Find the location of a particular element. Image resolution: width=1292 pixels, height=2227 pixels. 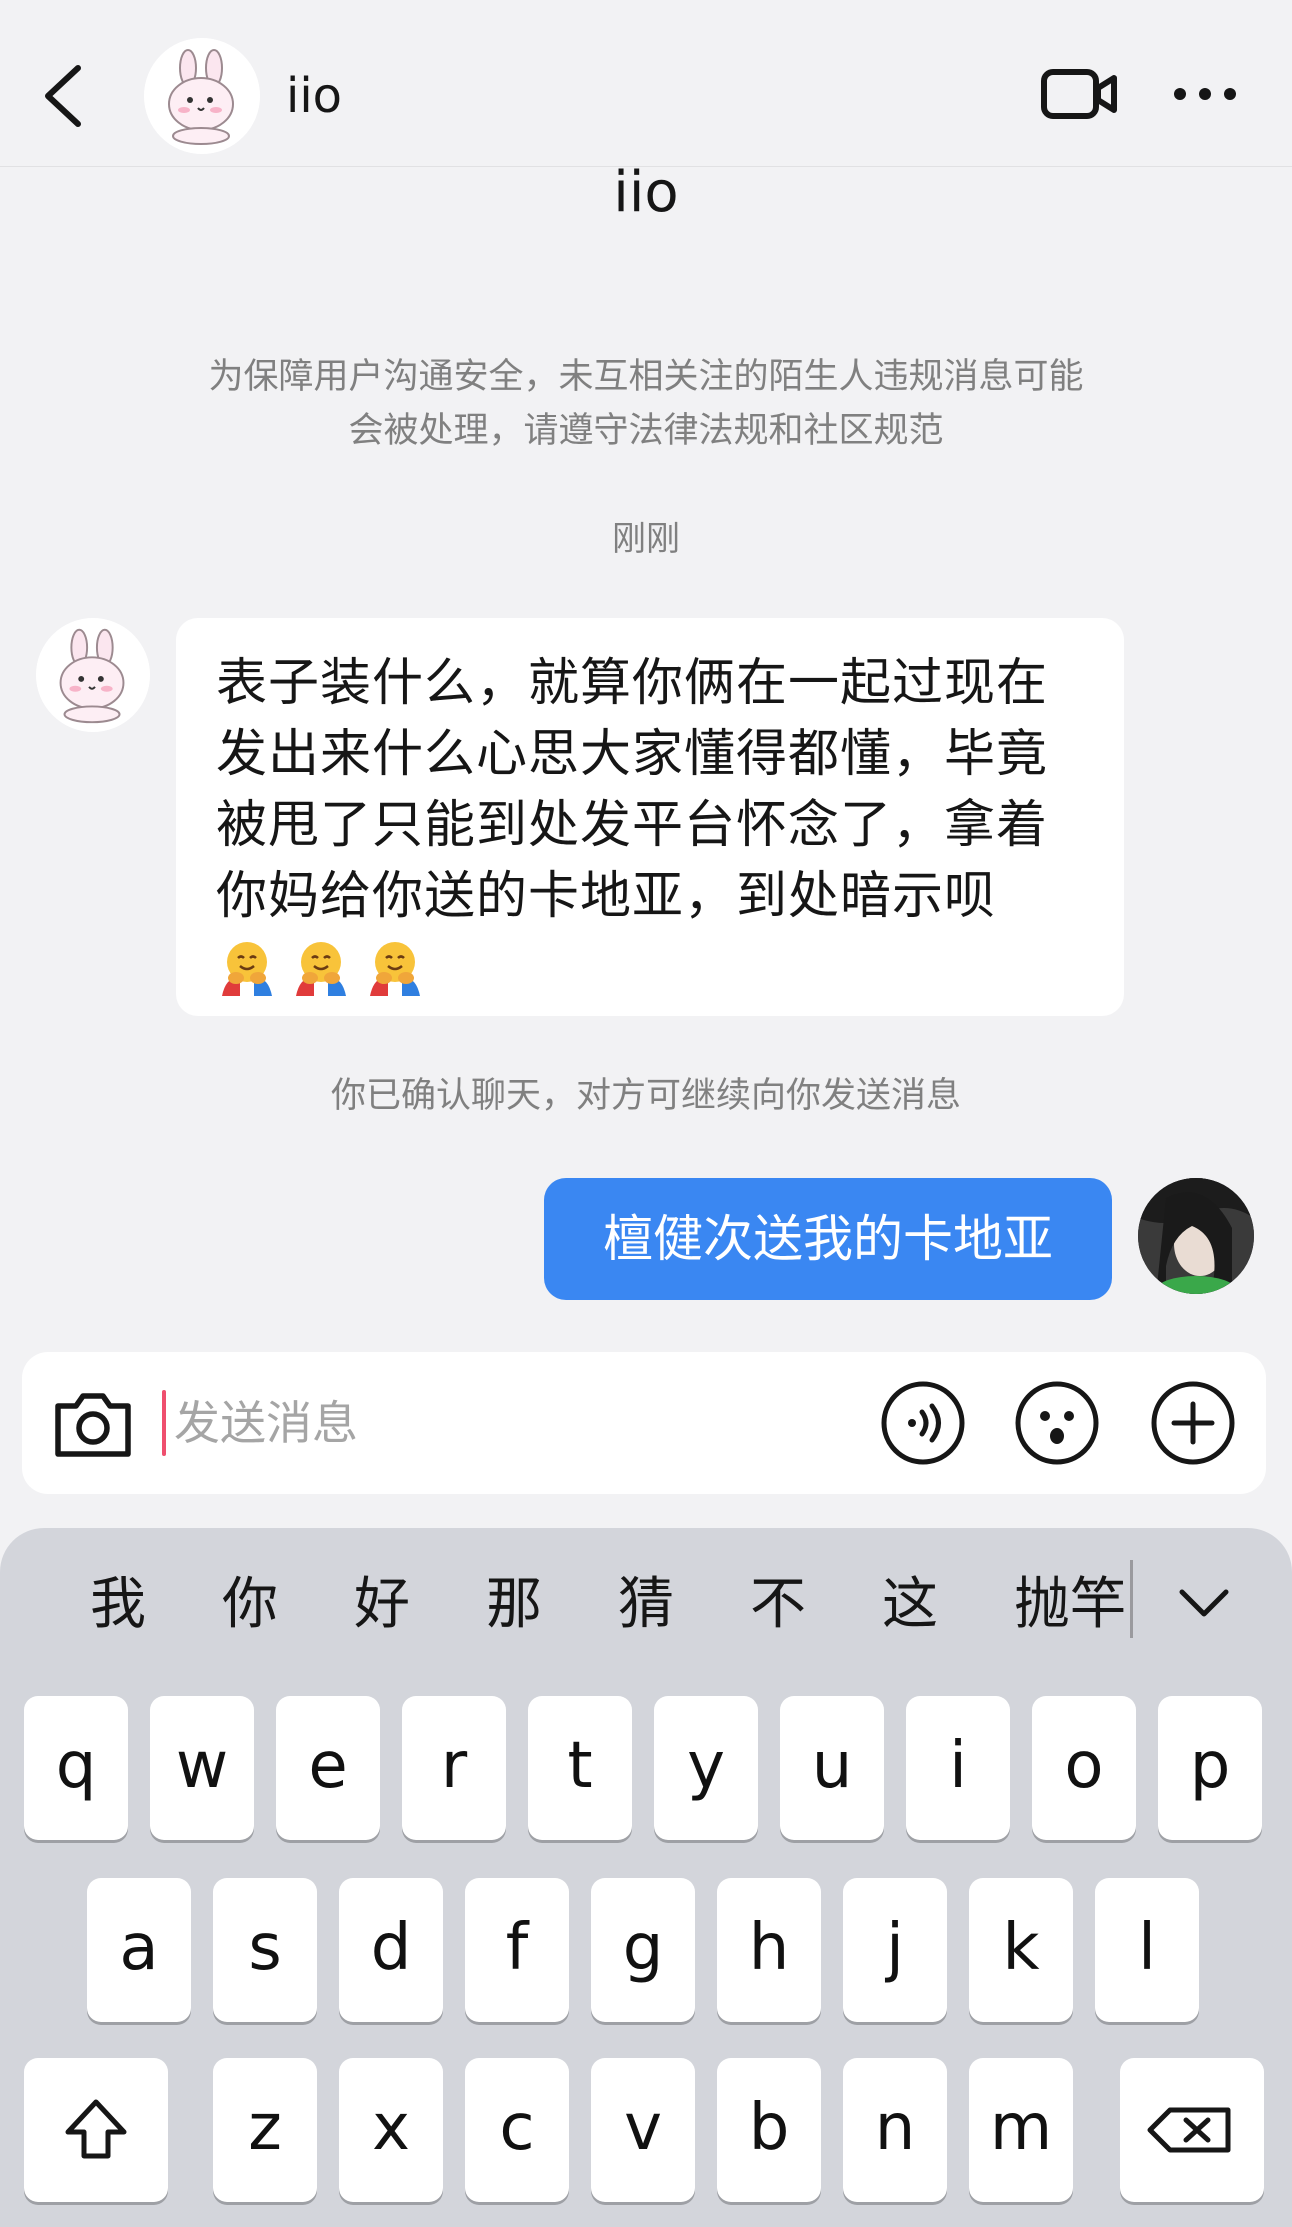

key-o: o is located at coordinates (1084, 1768).